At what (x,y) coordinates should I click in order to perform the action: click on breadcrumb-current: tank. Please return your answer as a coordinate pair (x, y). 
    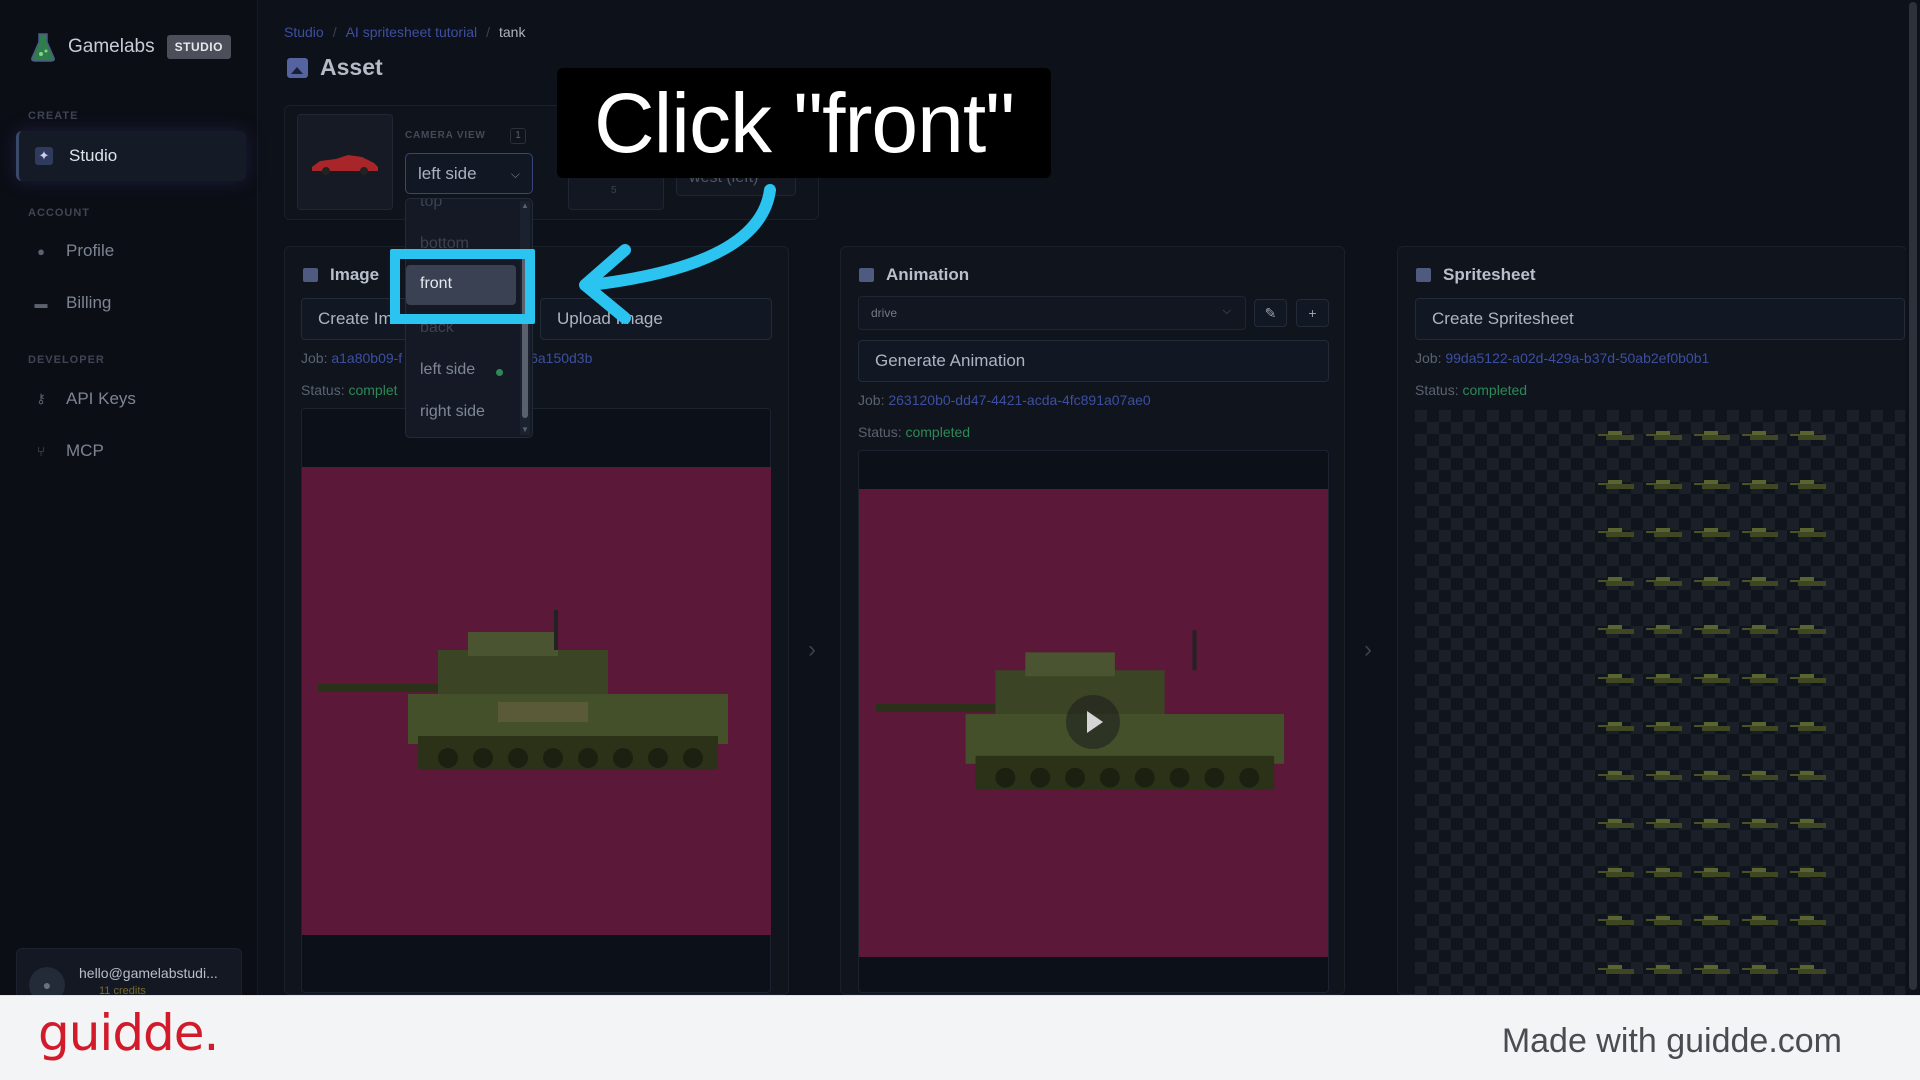
    Looking at the image, I should click on (512, 32).